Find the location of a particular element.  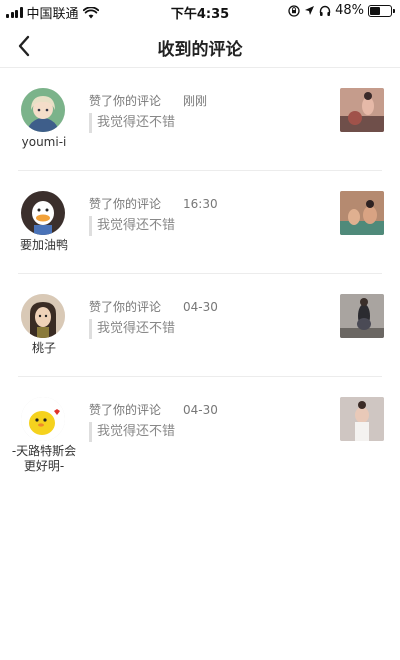

action-line: 赞了你的评论 刚刚 is located at coordinates (148, 100).